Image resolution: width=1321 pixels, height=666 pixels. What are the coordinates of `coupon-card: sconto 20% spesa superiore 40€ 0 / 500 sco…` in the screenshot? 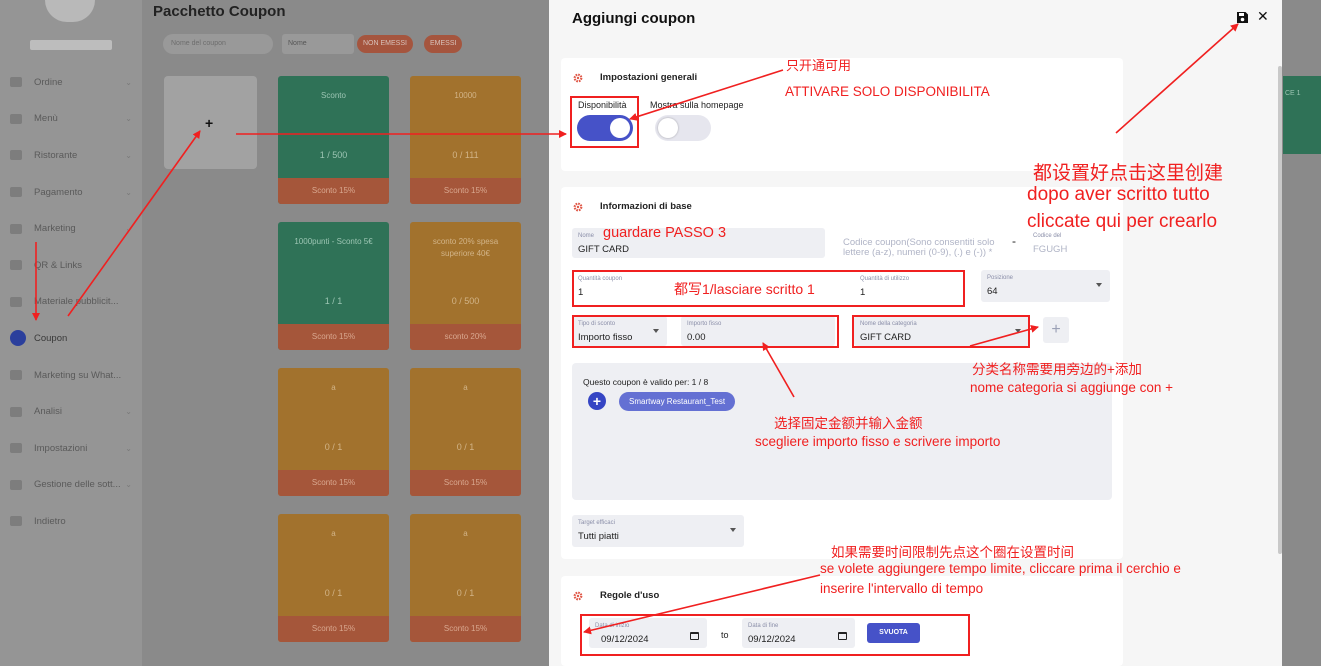 It's located at (465, 286).